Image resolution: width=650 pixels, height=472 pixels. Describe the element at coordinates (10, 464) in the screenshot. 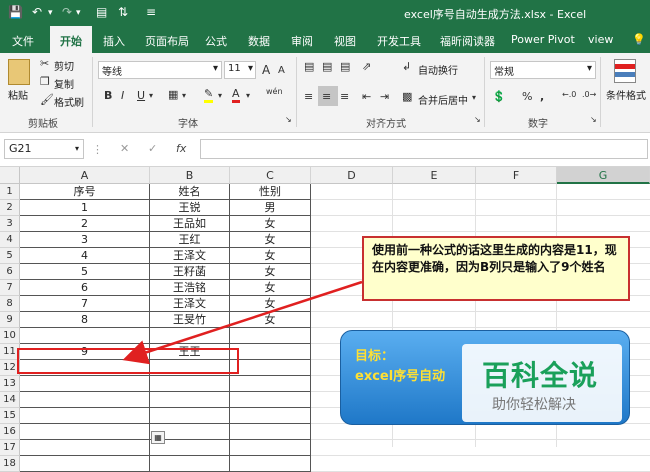

I see `row-header: 18` at that location.